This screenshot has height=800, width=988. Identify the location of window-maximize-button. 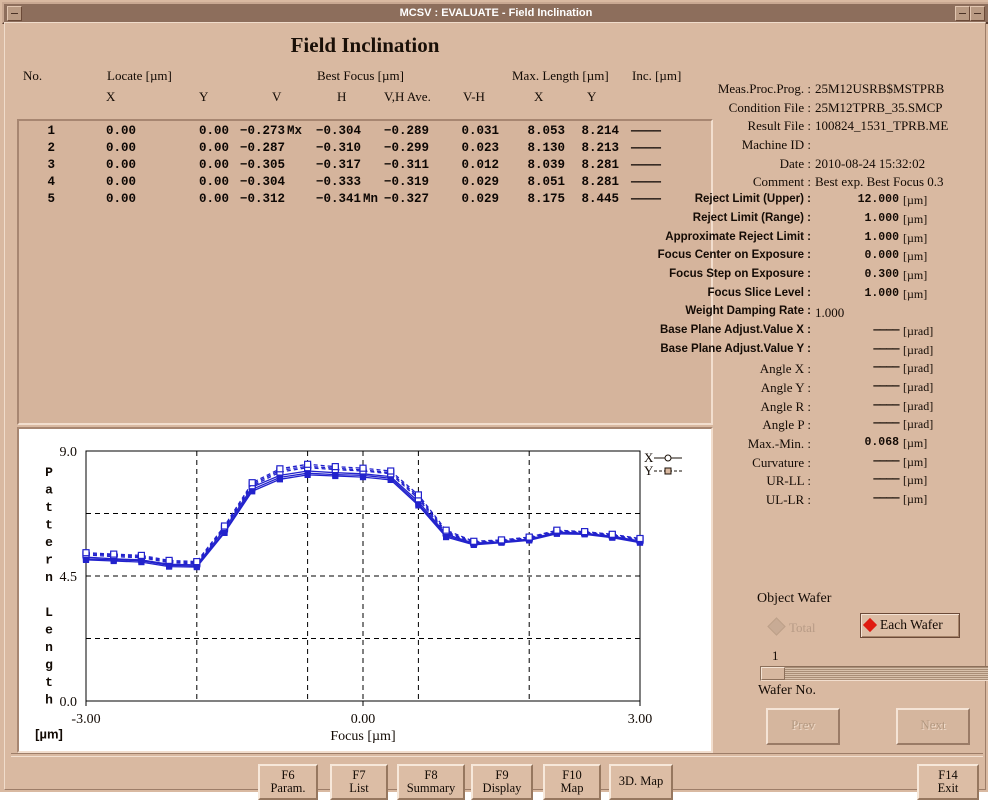
(977, 13).